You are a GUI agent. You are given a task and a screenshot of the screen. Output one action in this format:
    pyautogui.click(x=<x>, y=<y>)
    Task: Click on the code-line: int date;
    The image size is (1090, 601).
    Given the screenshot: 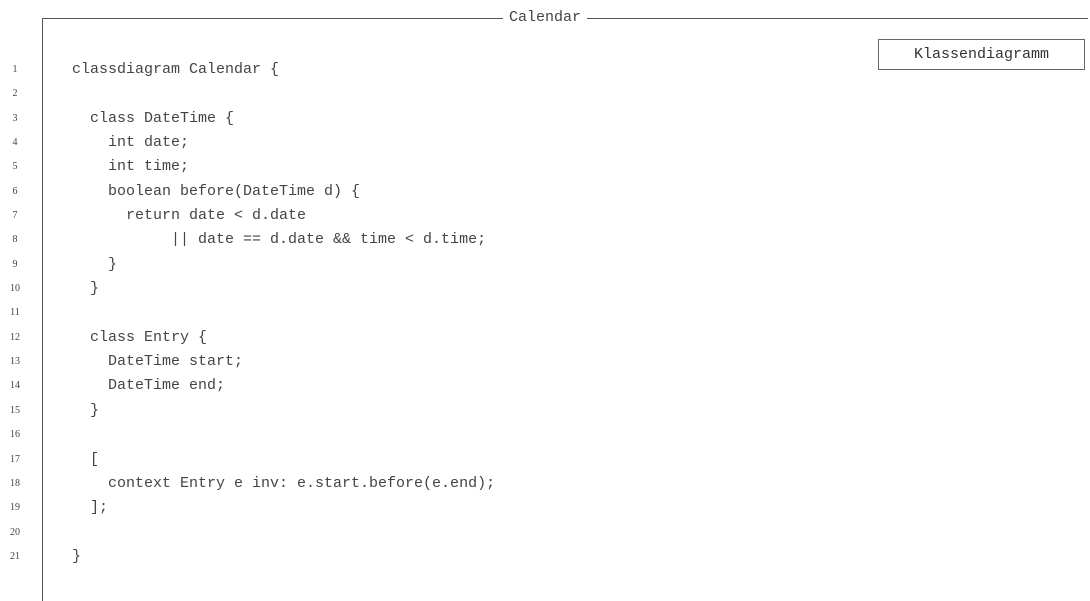 What is the action you would take?
    pyautogui.click(x=131, y=143)
    